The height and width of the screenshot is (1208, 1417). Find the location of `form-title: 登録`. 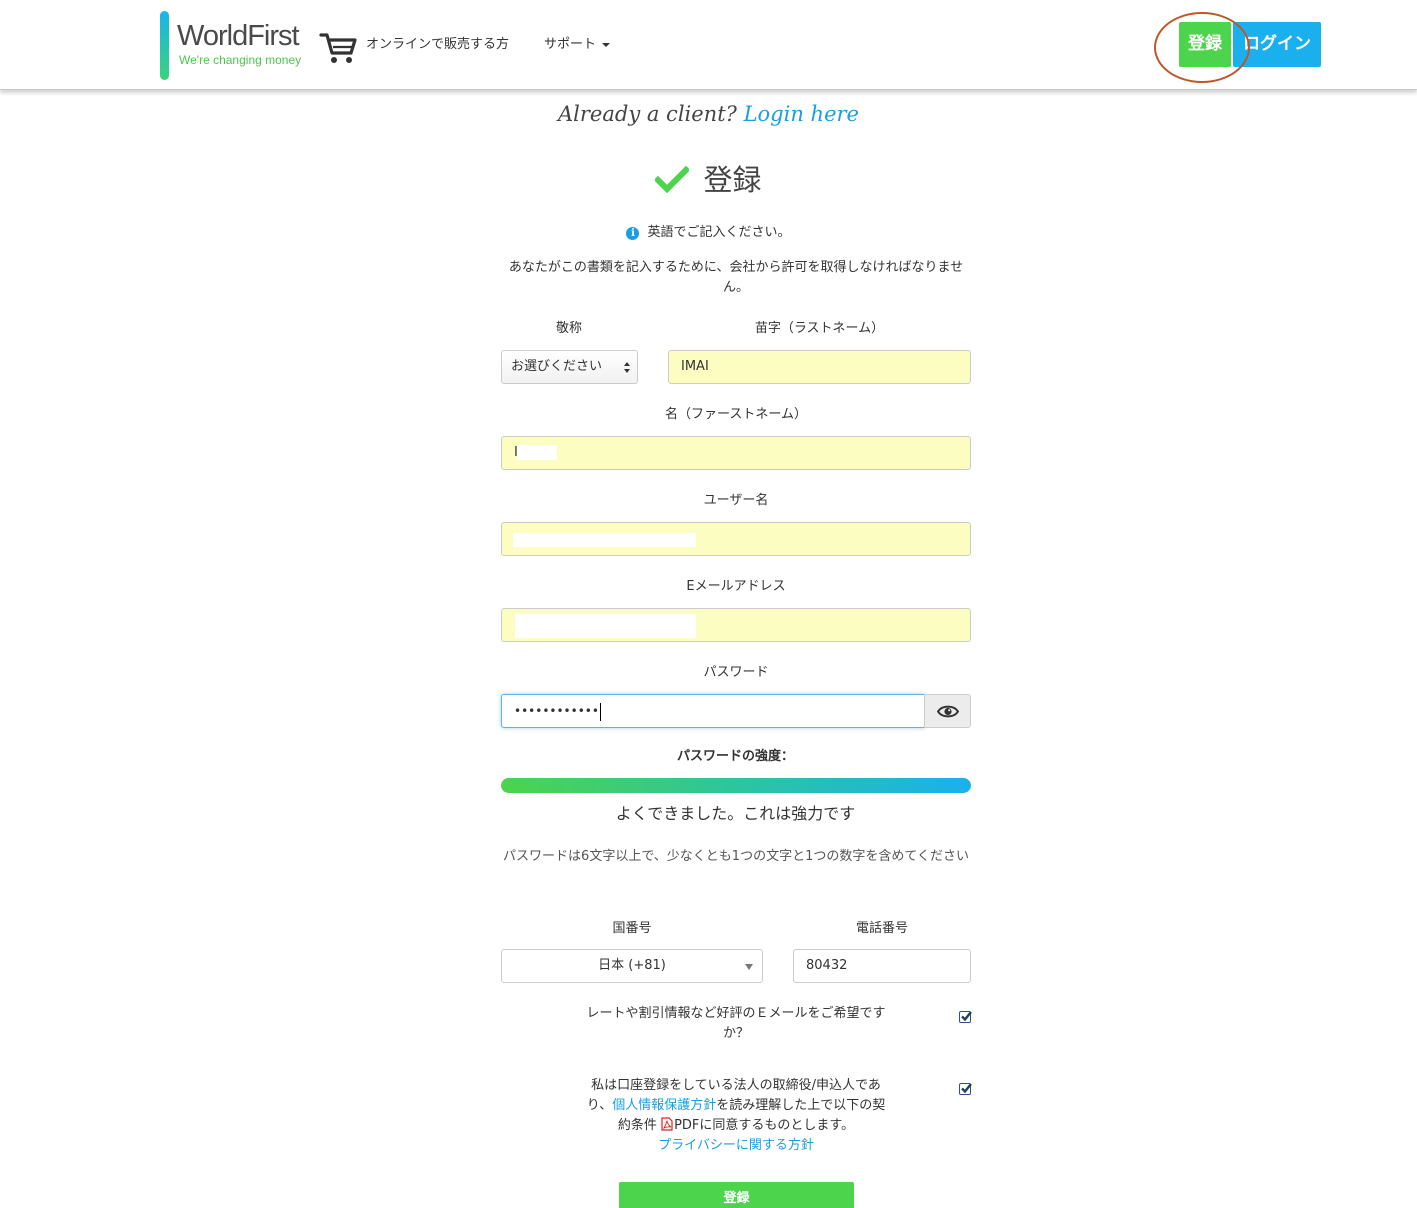

form-title: 登録 is located at coordinates (708, 180).